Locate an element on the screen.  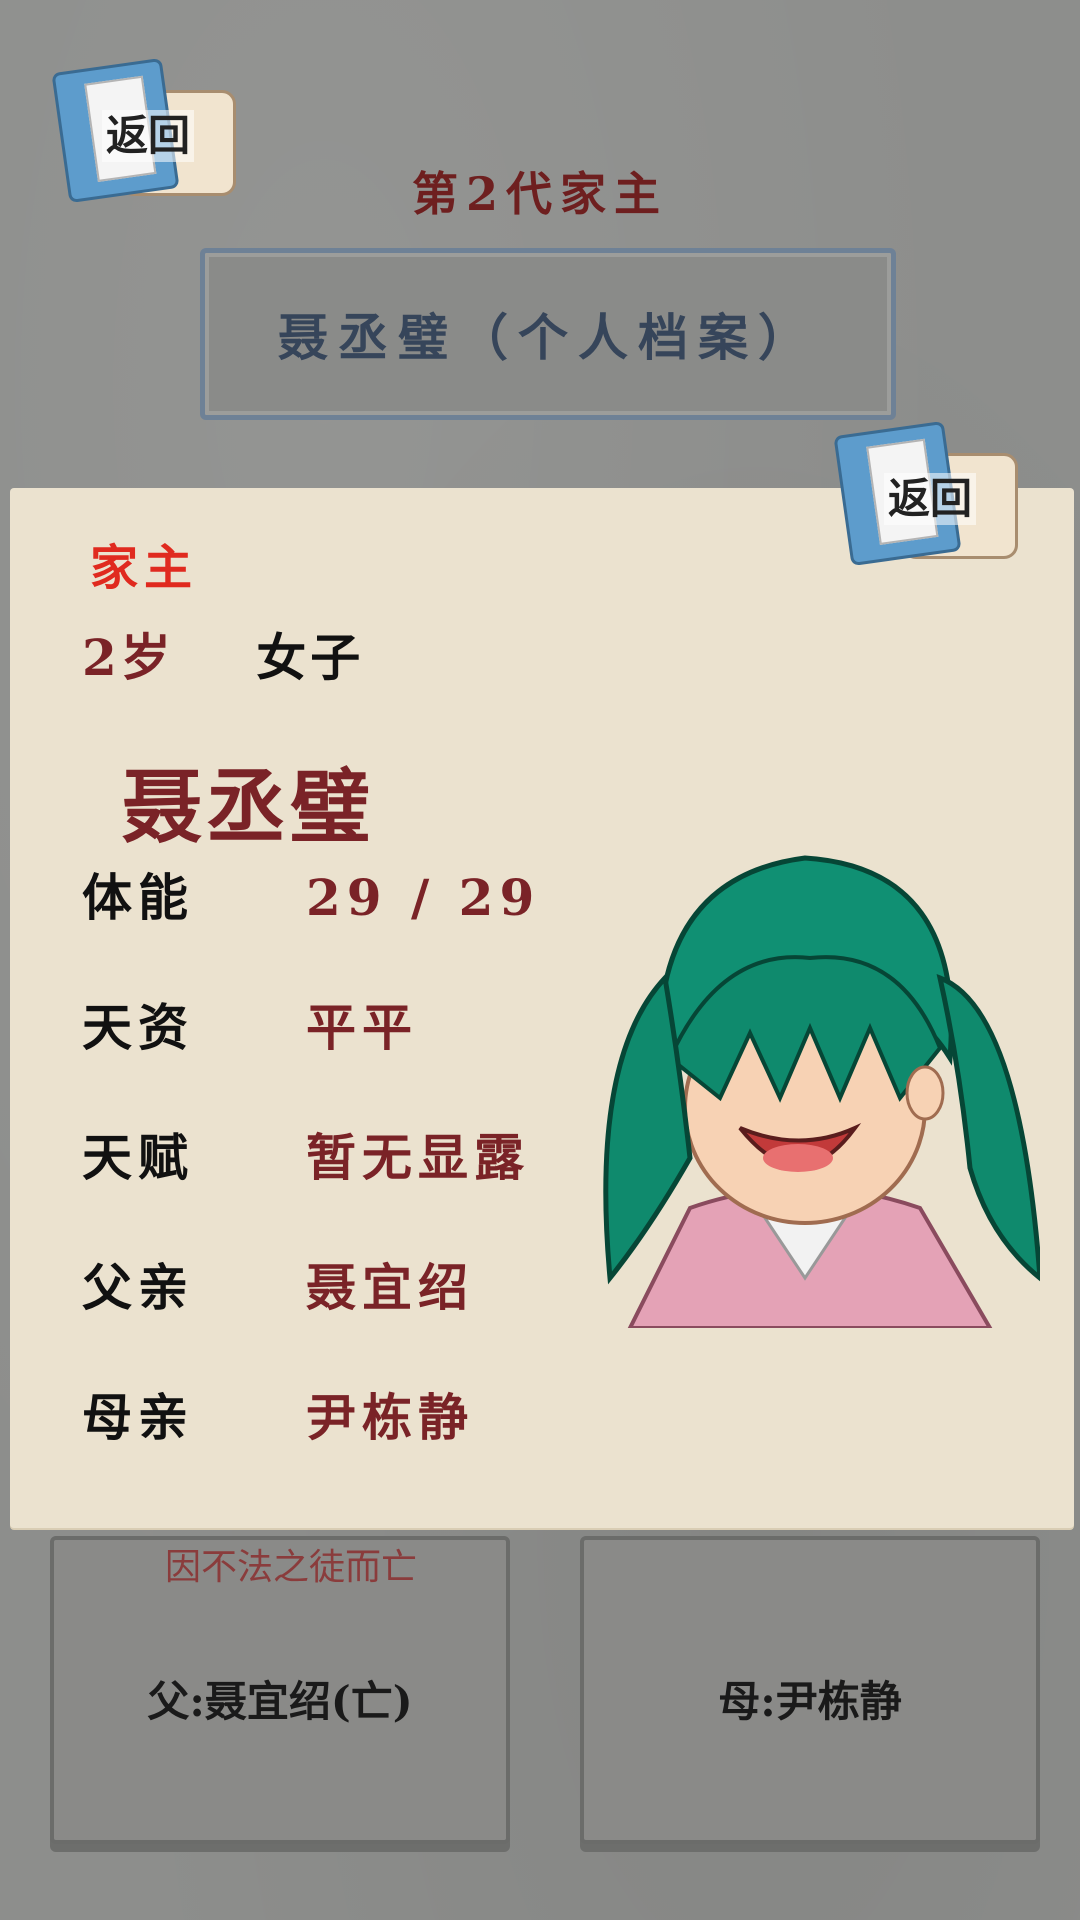
stat-label: 体能 is located at coordinates (138, 897).